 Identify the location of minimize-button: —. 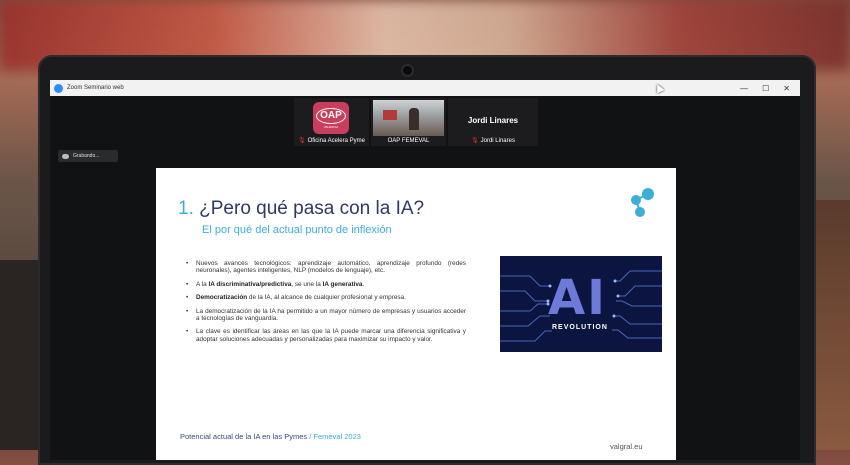
(744, 88).